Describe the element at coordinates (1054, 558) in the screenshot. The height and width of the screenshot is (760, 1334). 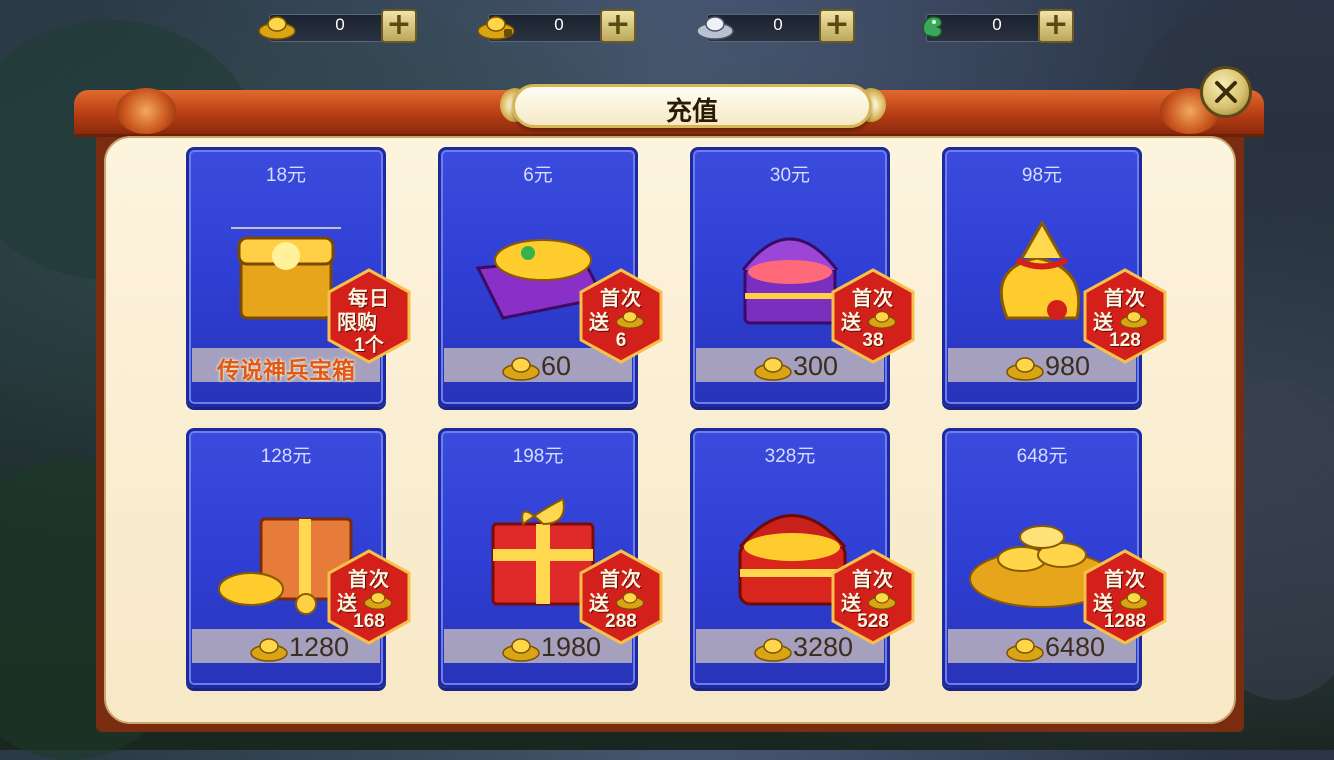
I see `recharge-card: 648元 6480 首次 送 1288` at that location.